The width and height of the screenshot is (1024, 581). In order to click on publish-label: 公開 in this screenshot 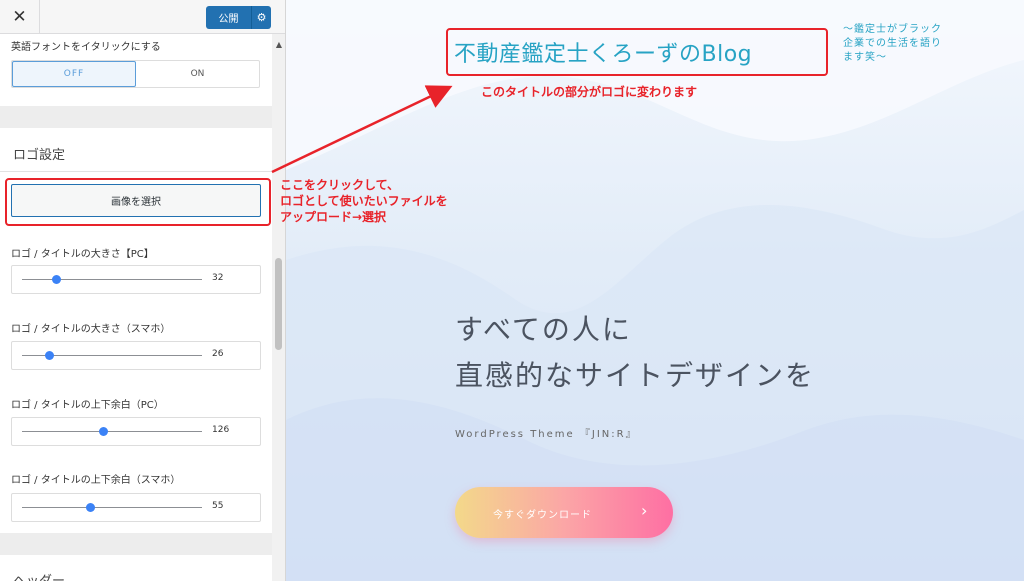, I will do `click(228, 19)`.